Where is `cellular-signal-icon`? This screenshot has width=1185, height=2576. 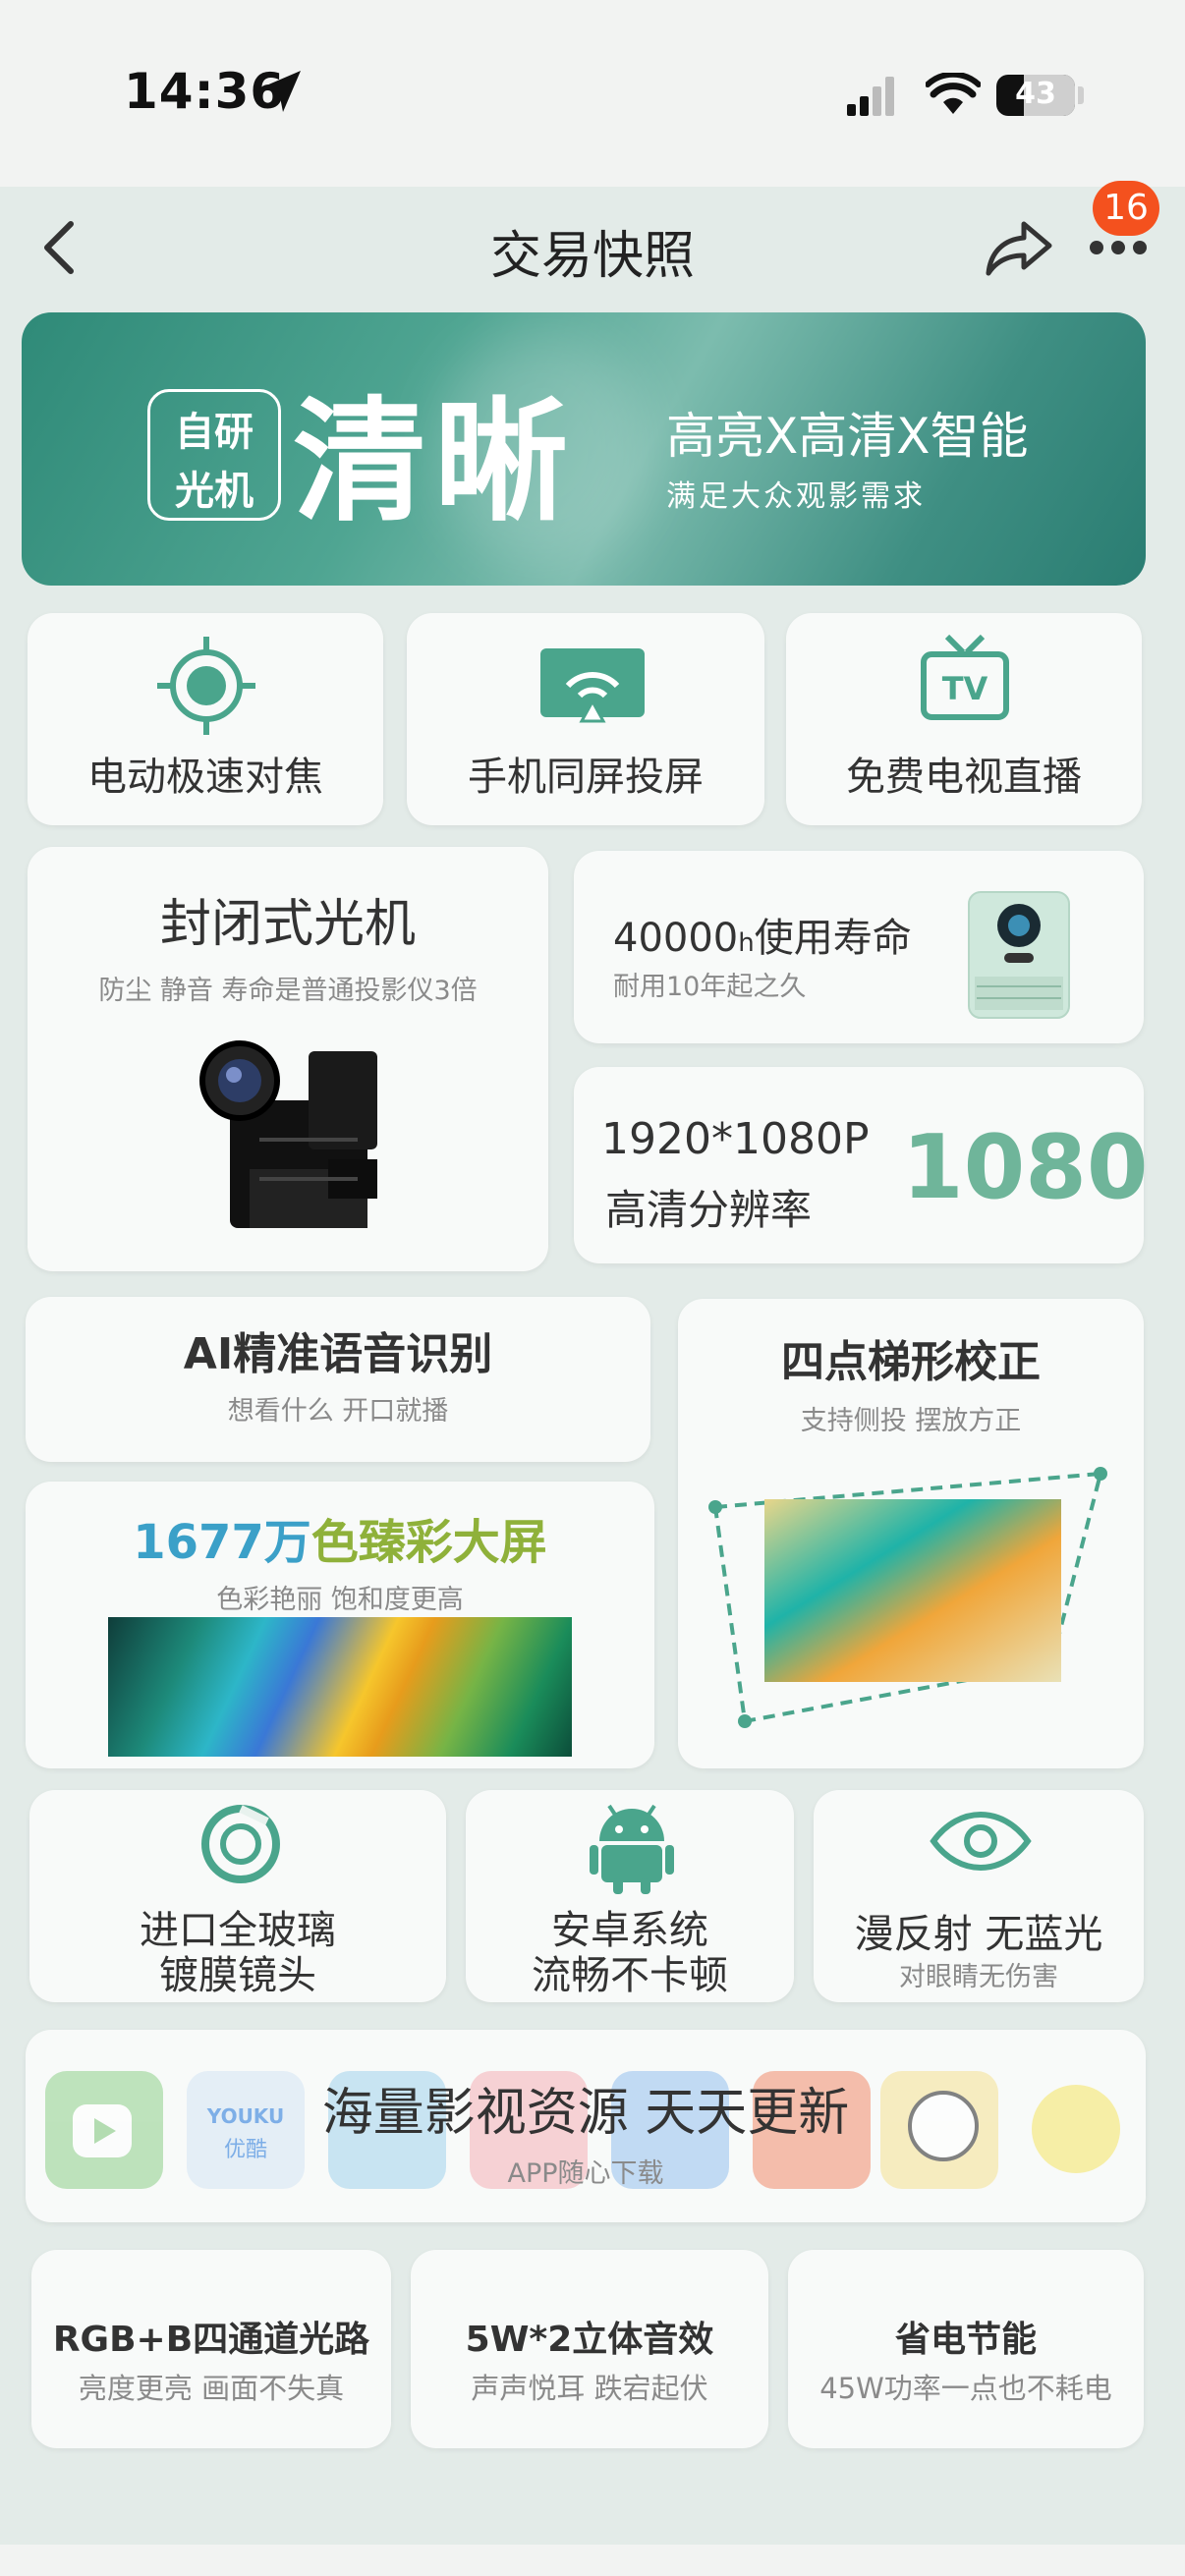
cellular-signal-icon is located at coordinates (871, 96).